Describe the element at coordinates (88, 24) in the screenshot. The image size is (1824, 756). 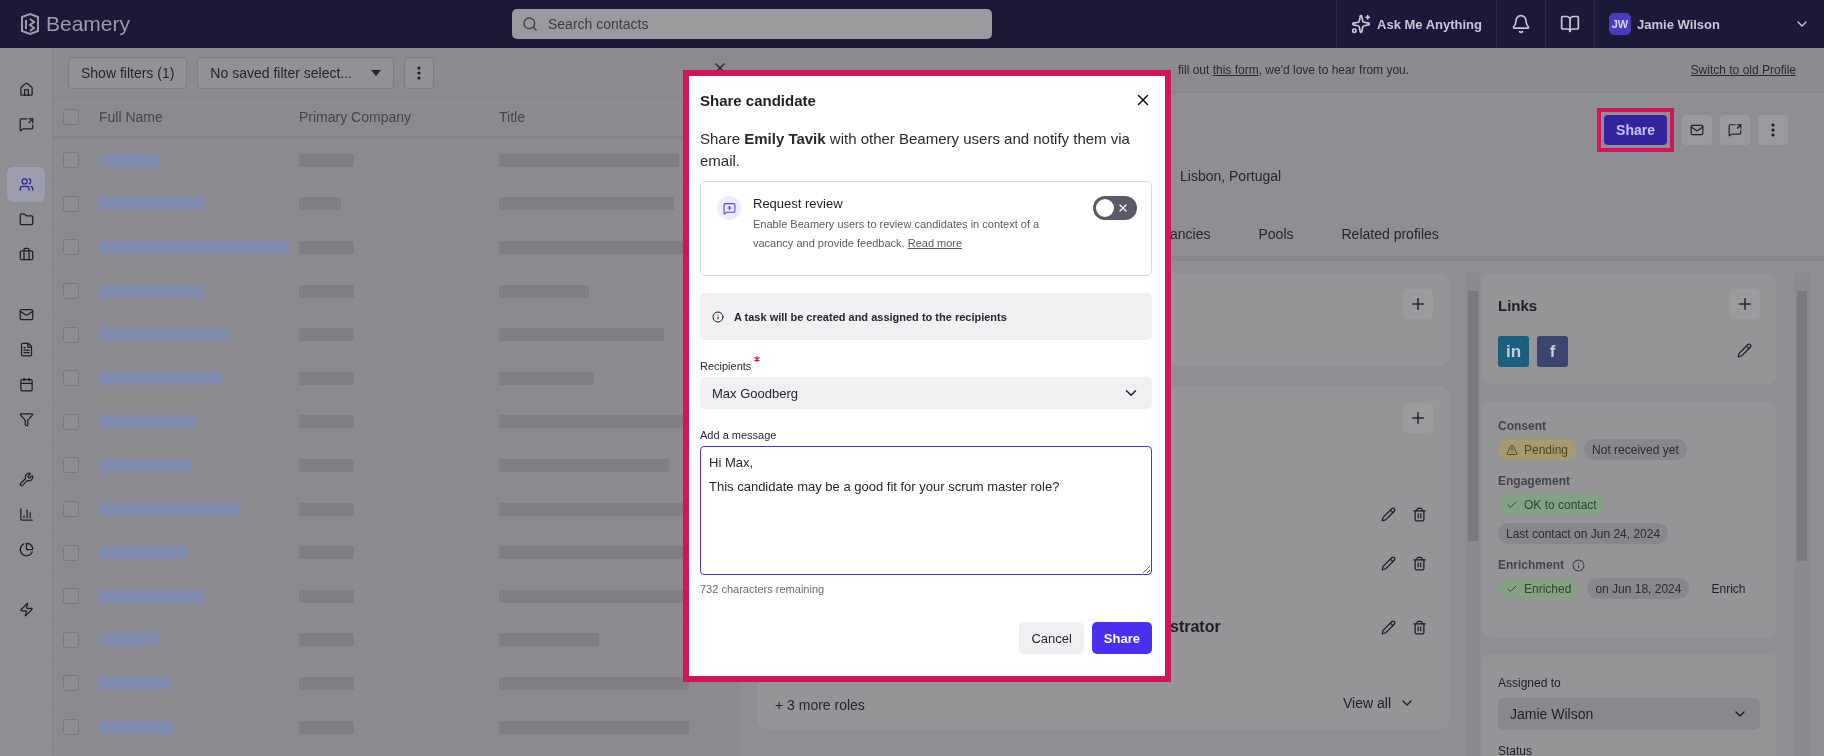
I see `logo-text: Beamery` at that location.